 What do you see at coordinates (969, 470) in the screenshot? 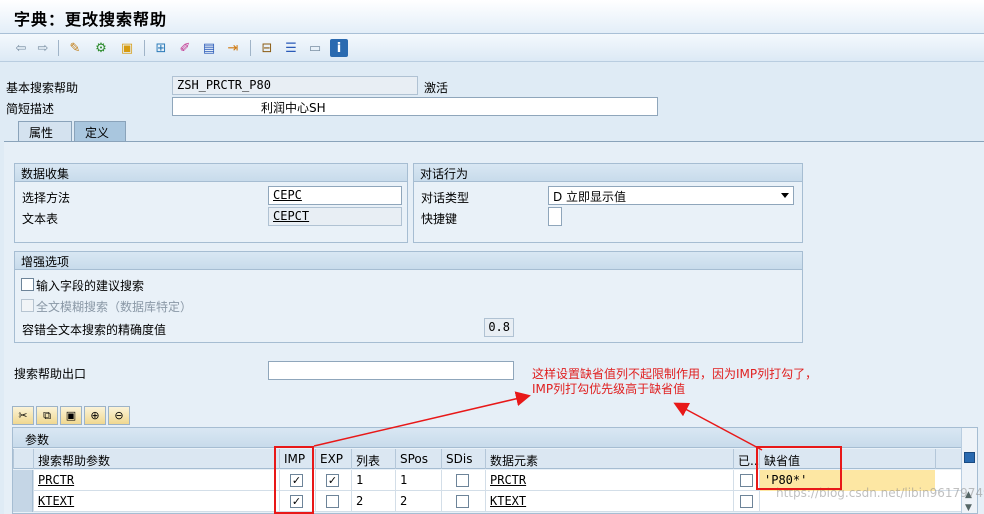
I see `table-scrollbar: ▲ ▼` at bounding box center [969, 470].